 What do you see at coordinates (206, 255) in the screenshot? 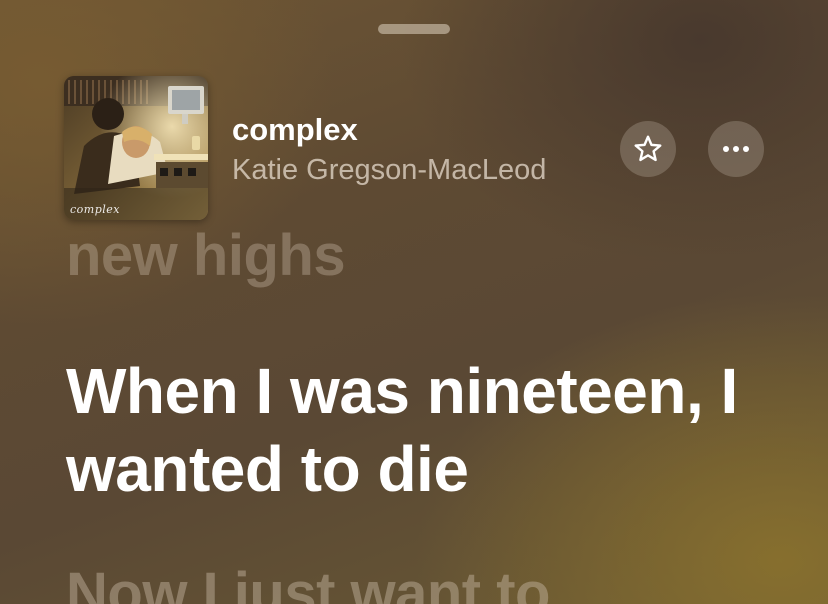
I see `lyric-line-previous: new highs` at bounding box center [206, 255].